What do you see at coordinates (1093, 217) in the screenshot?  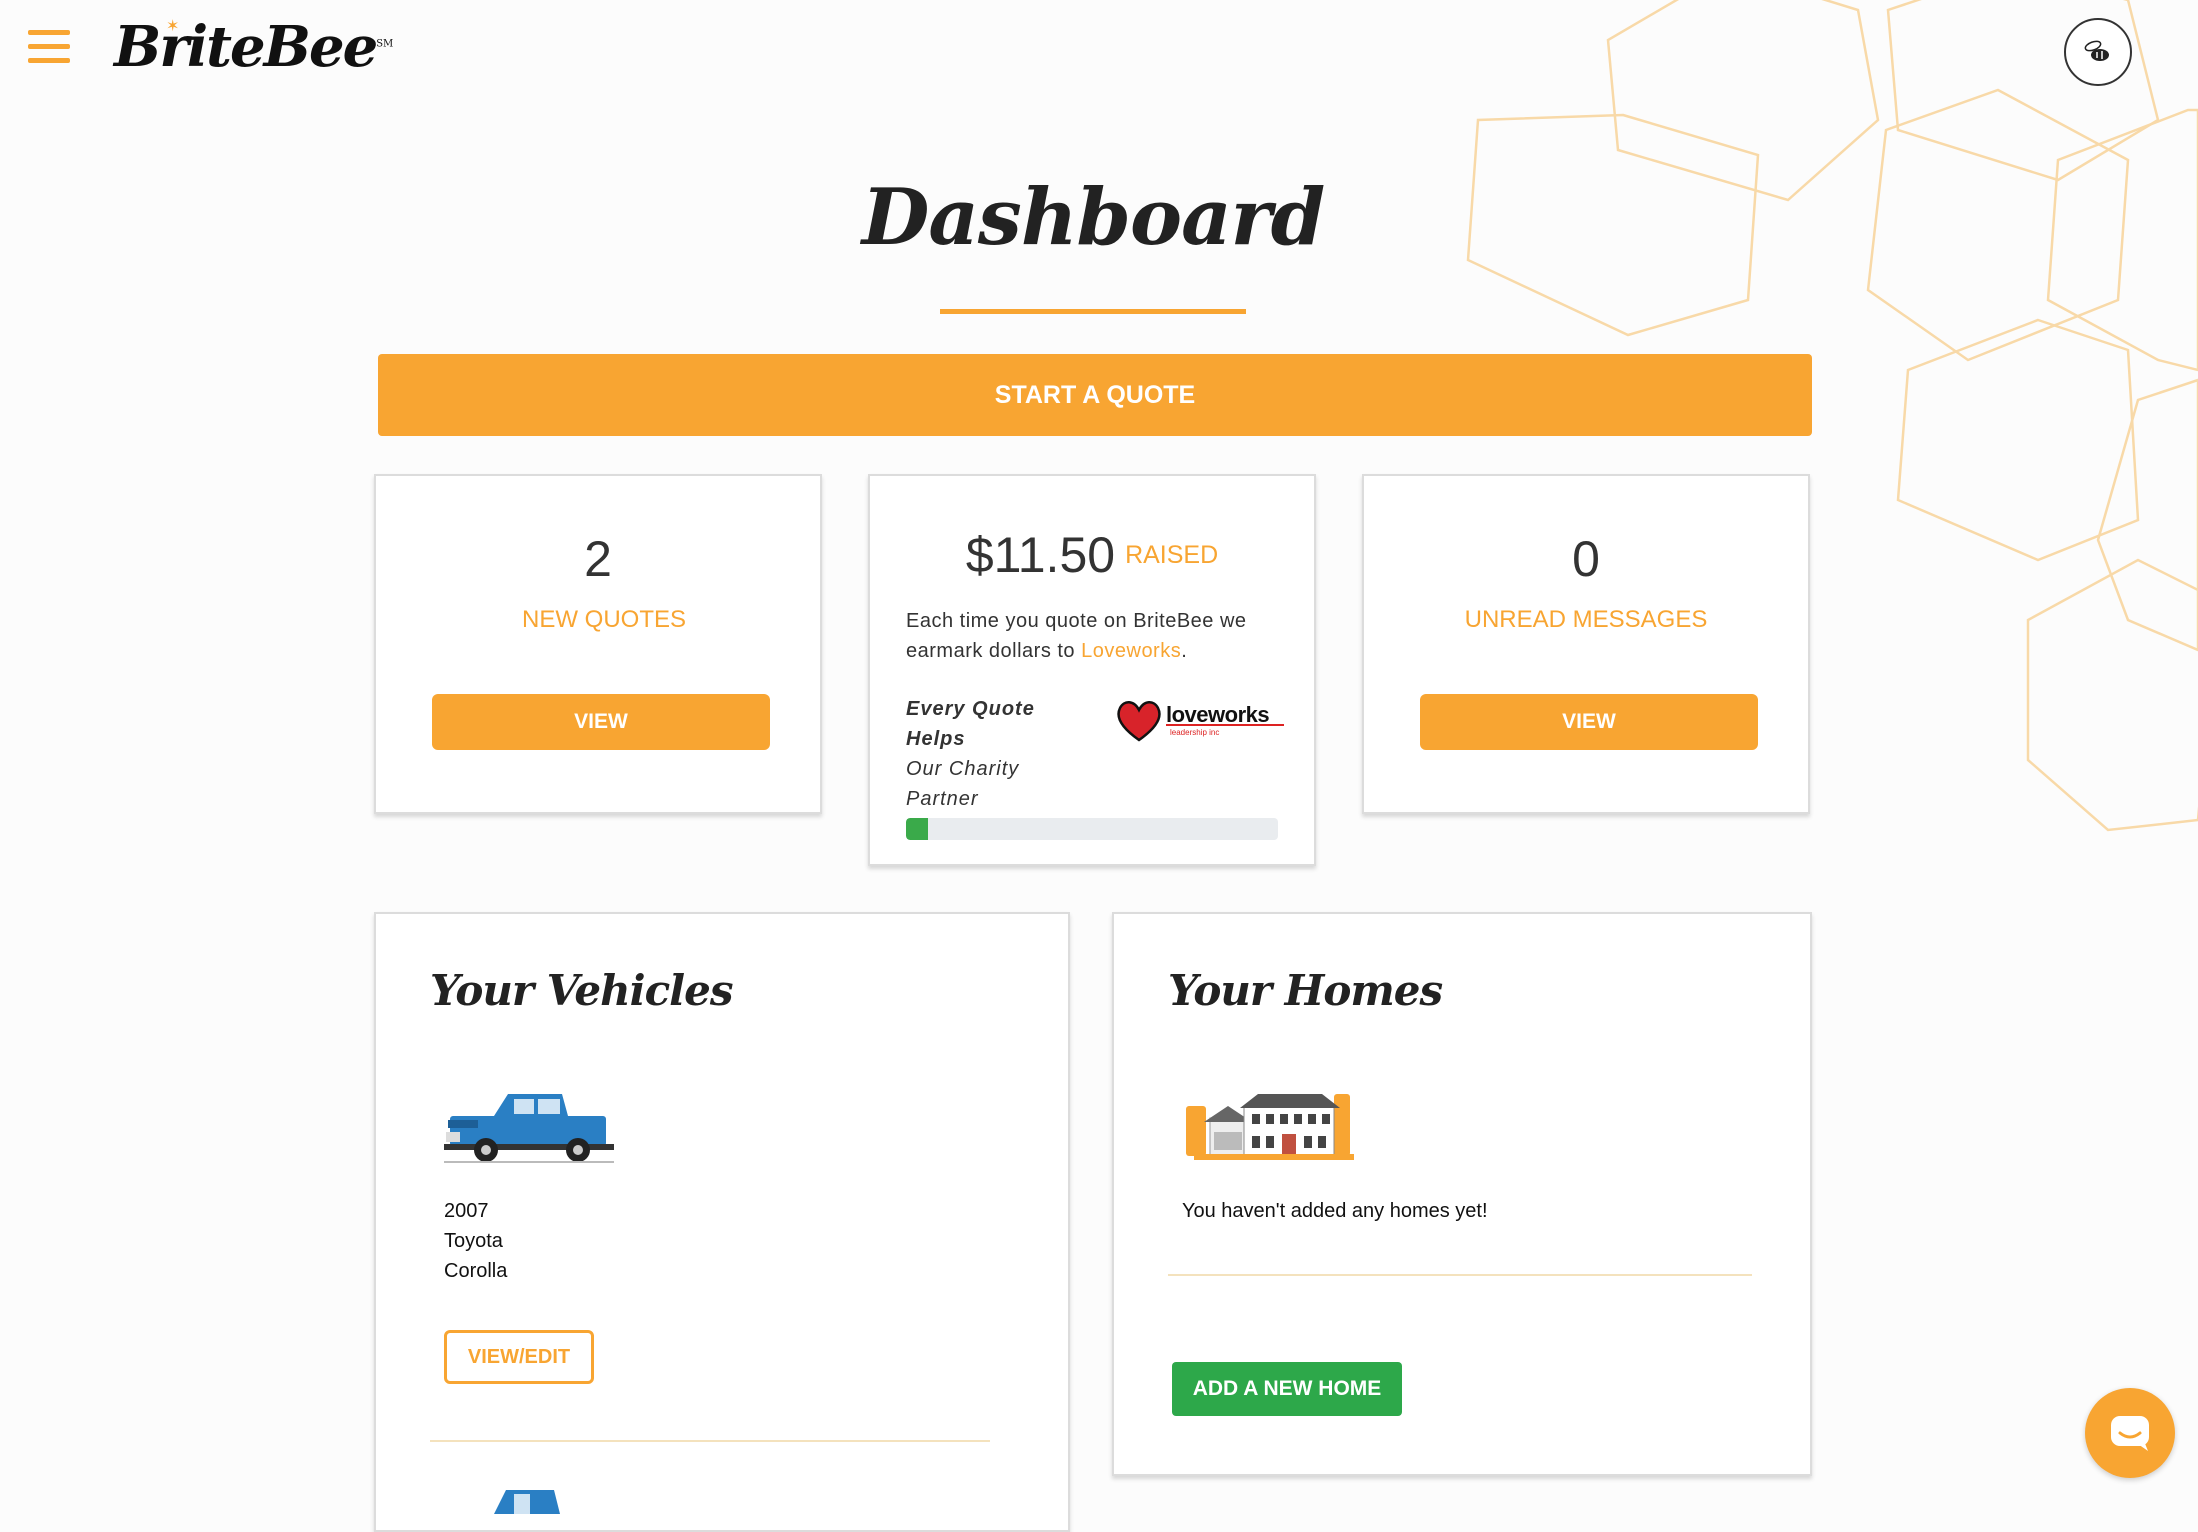 I see `page-title: Dashboard` at bounding box center [1093, 217].